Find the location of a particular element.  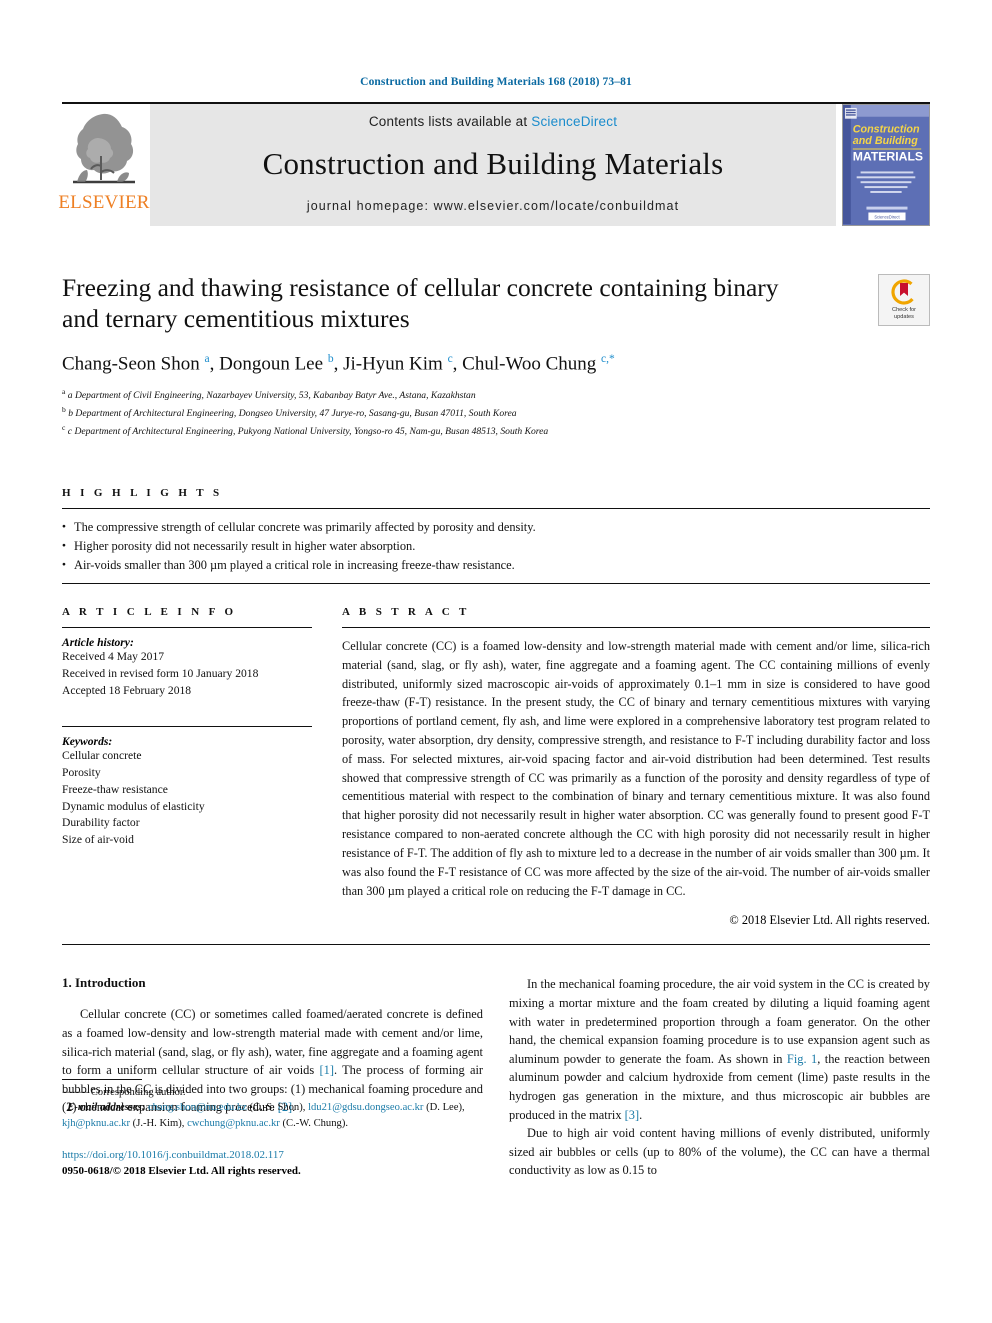

keywords-separator-rule is located at coordinates (187, 726).